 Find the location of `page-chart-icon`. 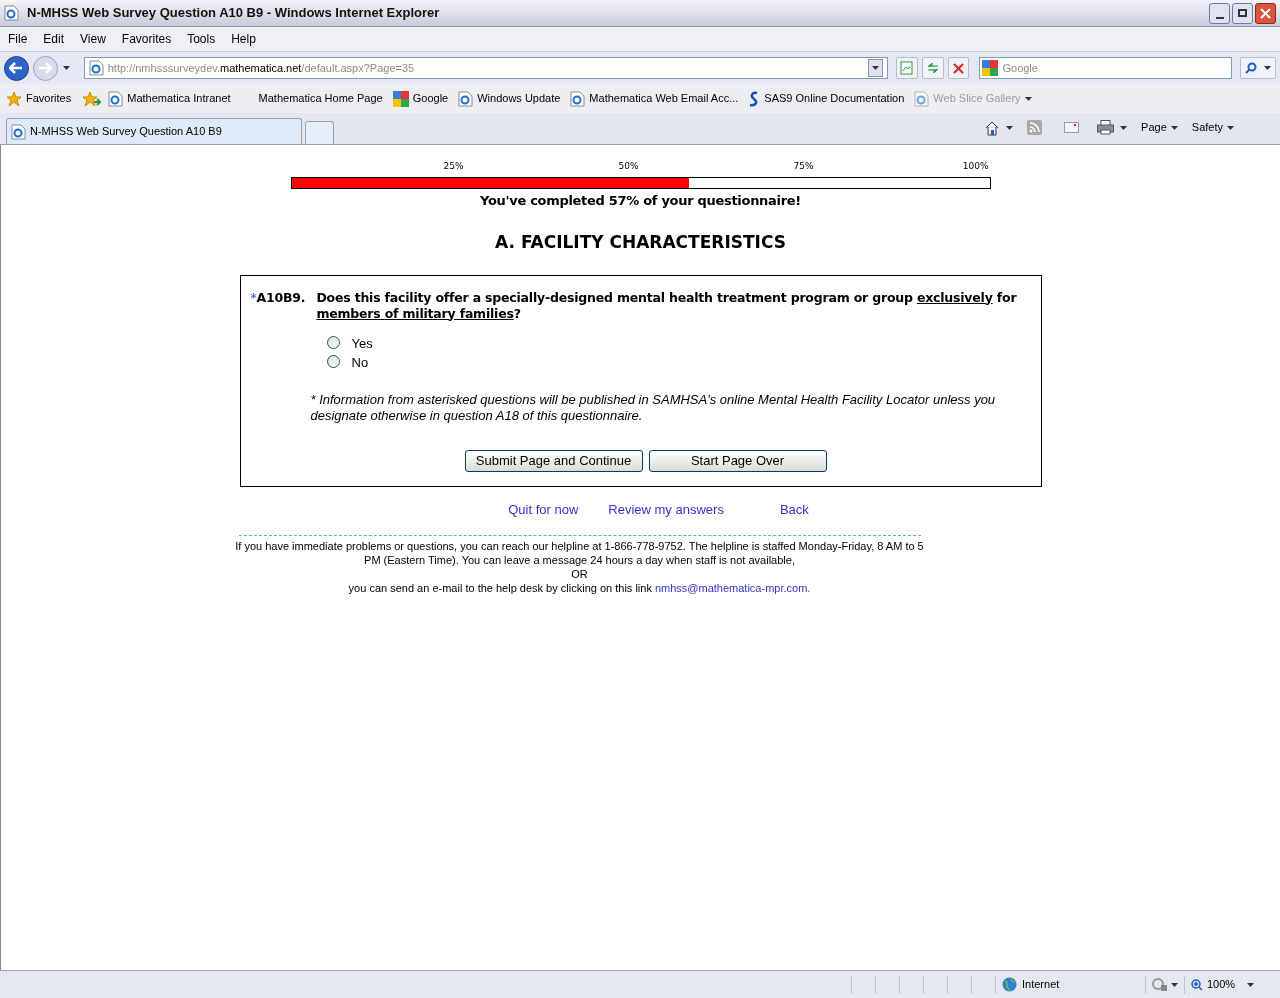

page-chart-icon is located at coordinates (907, 68).